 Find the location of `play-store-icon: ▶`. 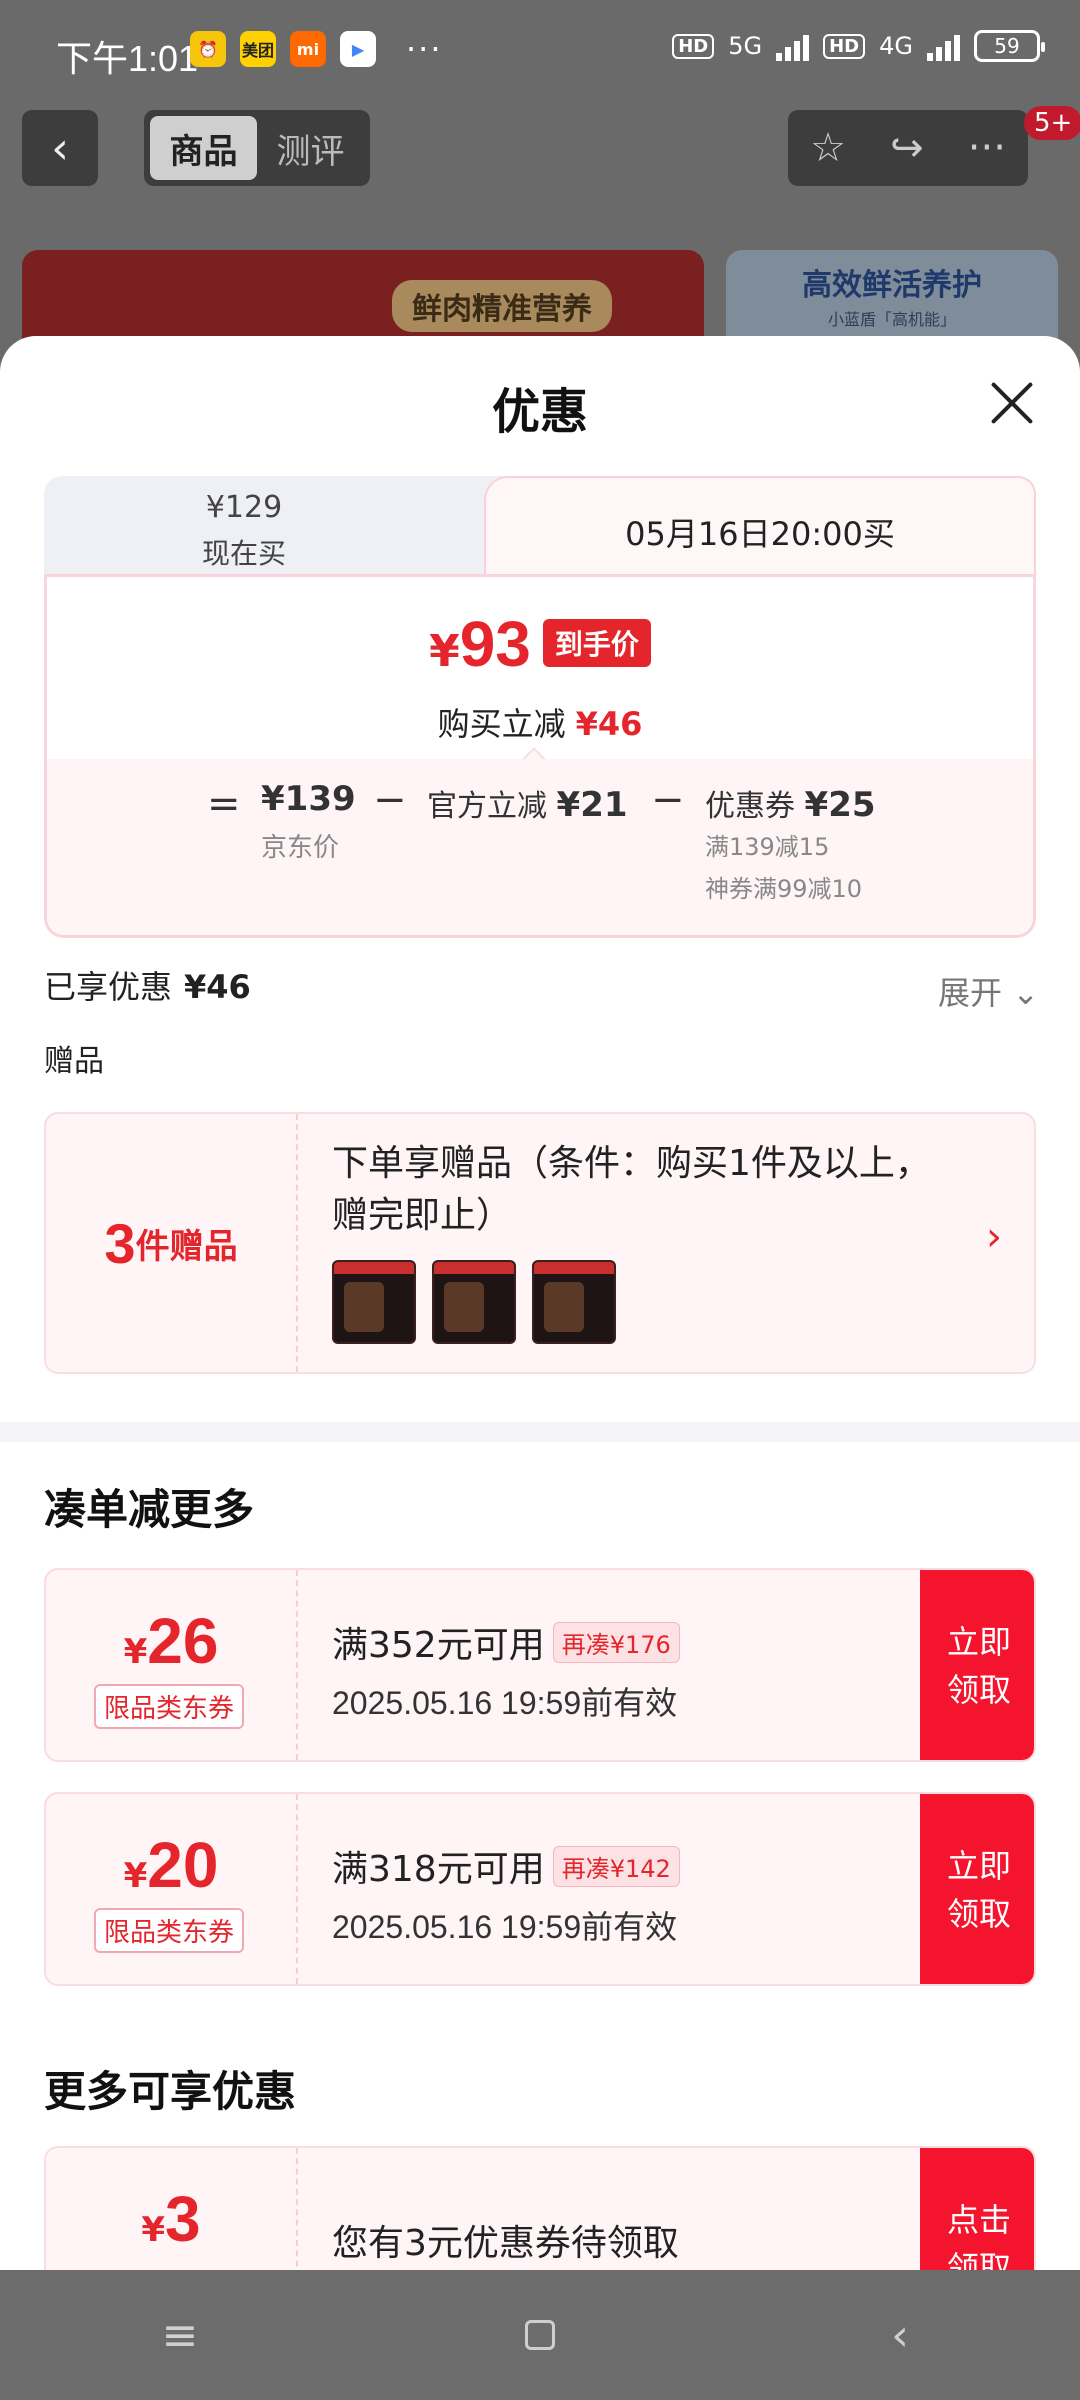

play-store-icon: ▶ is located at coordinates (358, 49).